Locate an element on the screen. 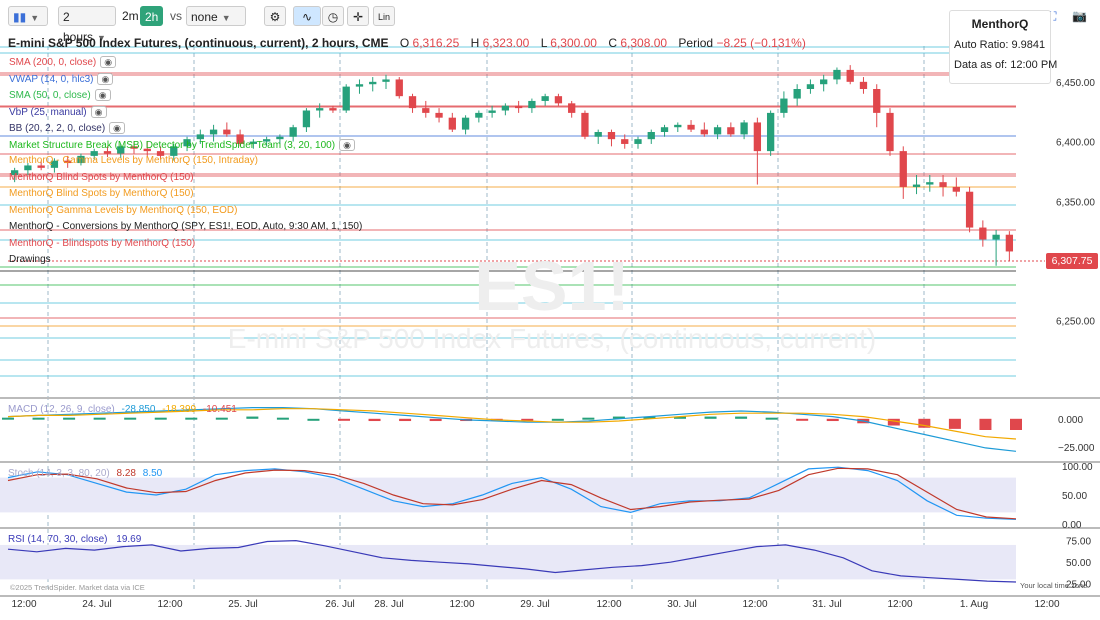  data-as-of: Data as of: 12:00 PM is located at coordinates (1006, 65).